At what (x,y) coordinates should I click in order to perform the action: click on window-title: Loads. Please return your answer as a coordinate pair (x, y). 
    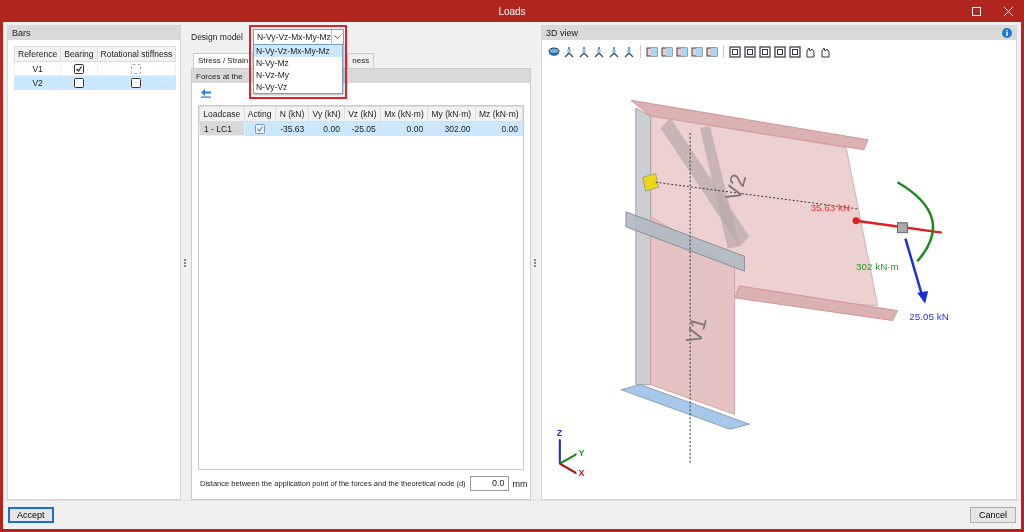
    Looking at the image, I should click on (512, 11).